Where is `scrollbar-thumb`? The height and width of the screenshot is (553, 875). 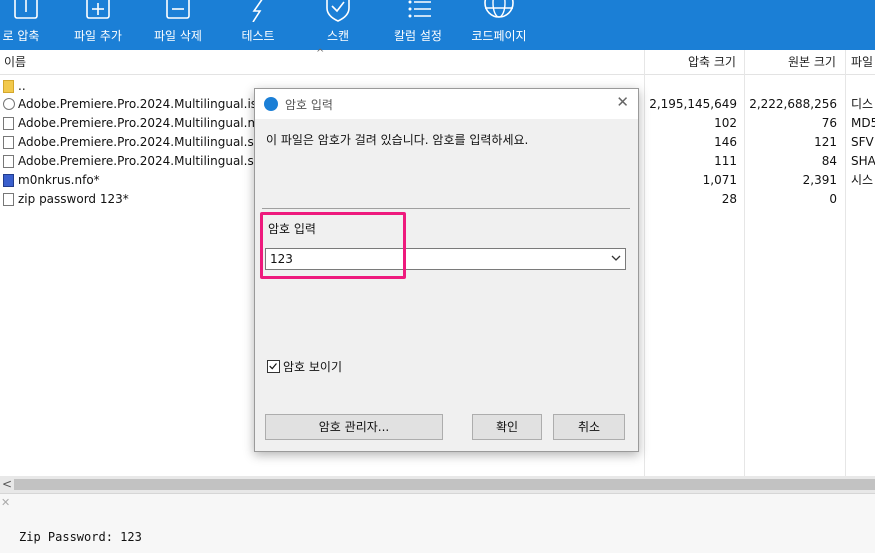
scrollbar-thumb is located at coordinates (444, 484).